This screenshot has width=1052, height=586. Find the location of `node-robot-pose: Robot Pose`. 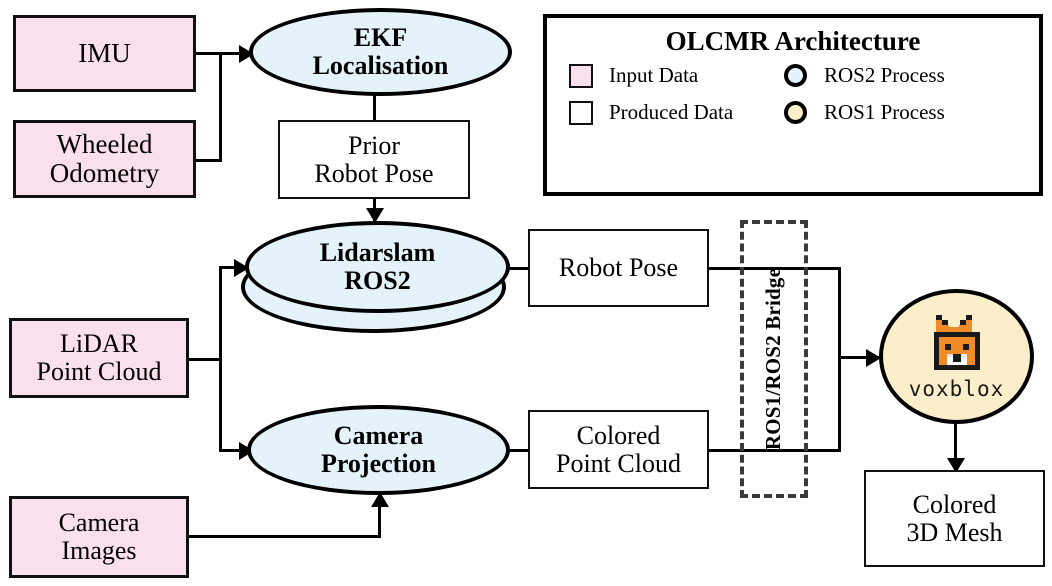

node-robot-pose: Robot Pose is located at coordinates (618, 268).